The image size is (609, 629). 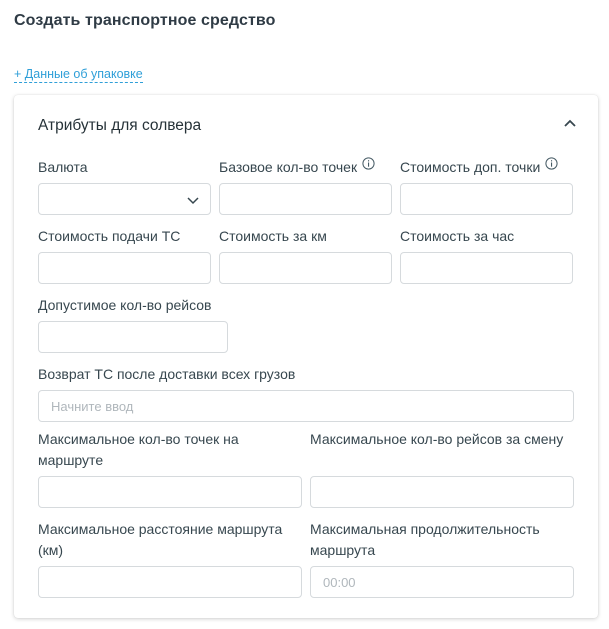 I want to click on extra-point-cost-label-text: Стоимость доп. точки, so click(x=470, y=167).